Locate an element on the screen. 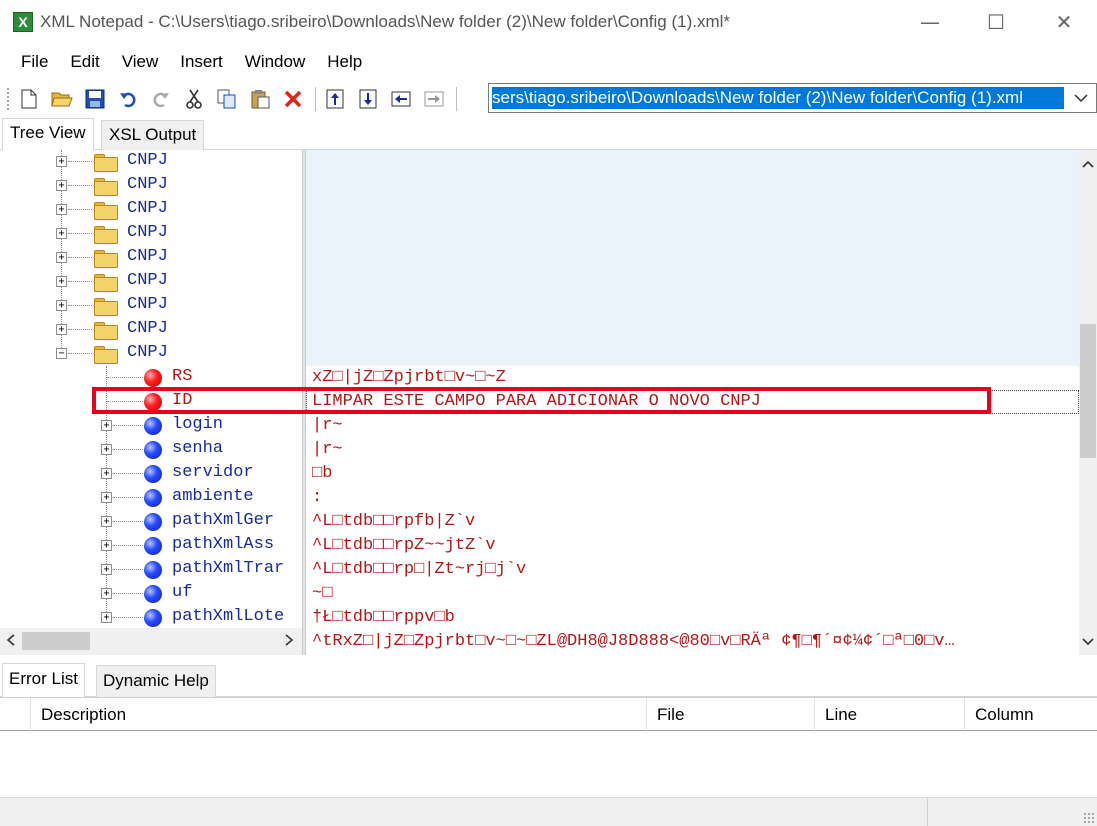 The width and height of the screenshot is (1097, 826). tree-node-pathxmltrar: + pathXmlTrar is located at coordinates (151, 570).